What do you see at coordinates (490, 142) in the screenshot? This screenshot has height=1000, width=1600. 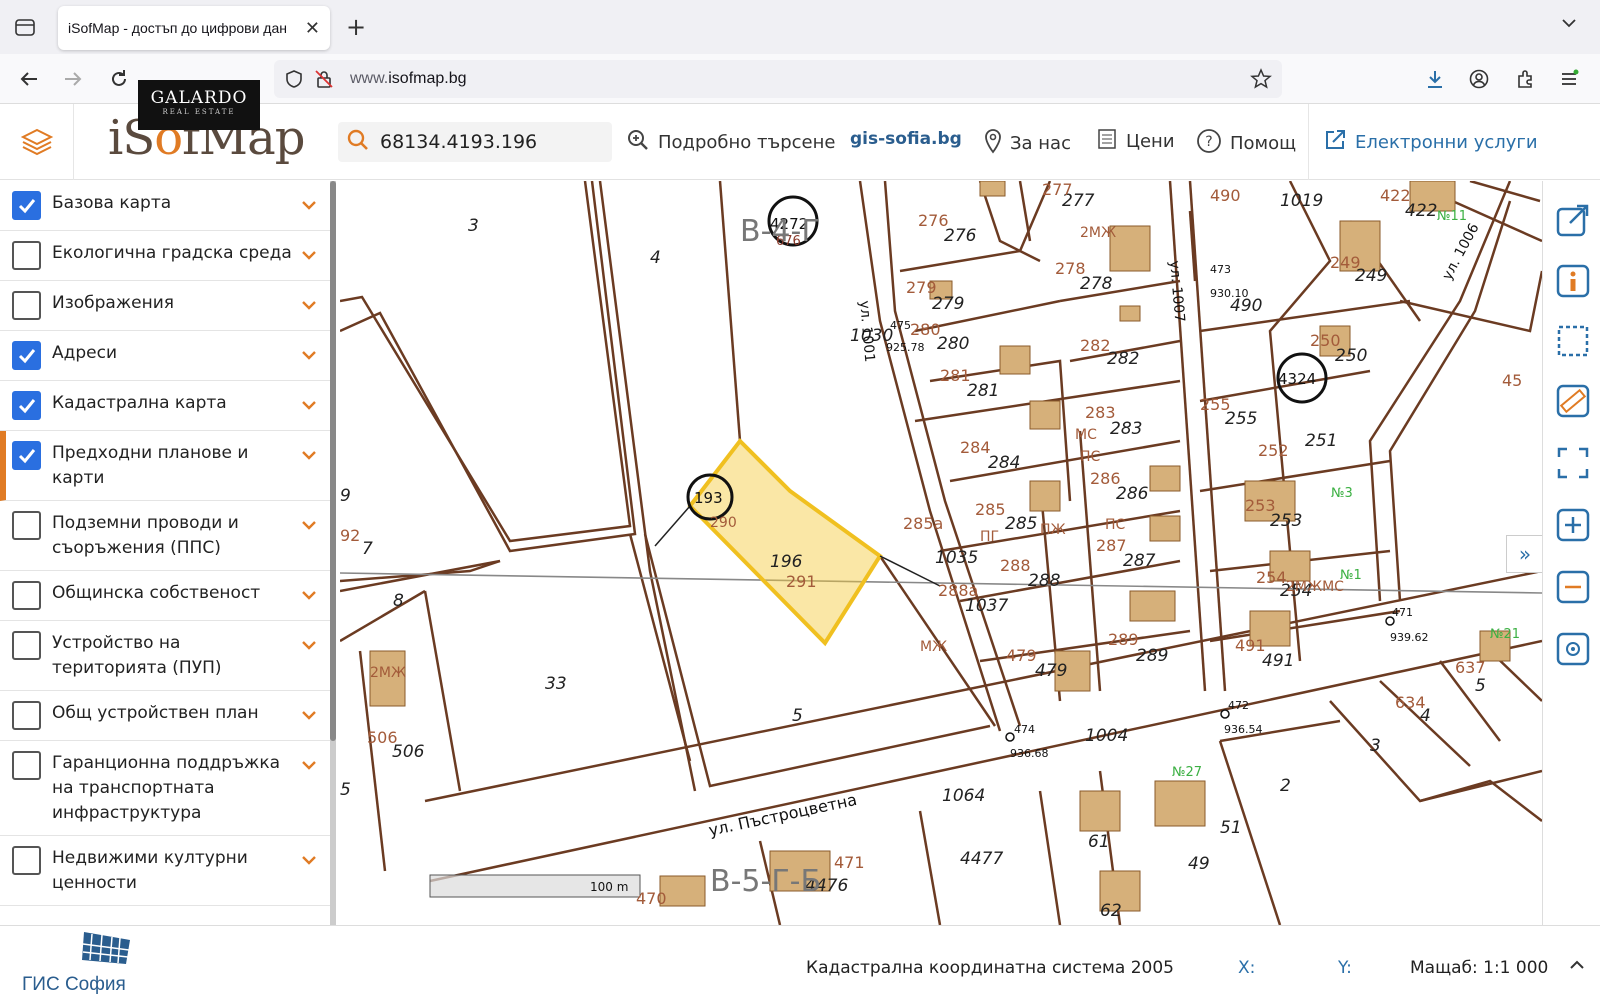 I see `search-input` at bounding box center [490, 142].